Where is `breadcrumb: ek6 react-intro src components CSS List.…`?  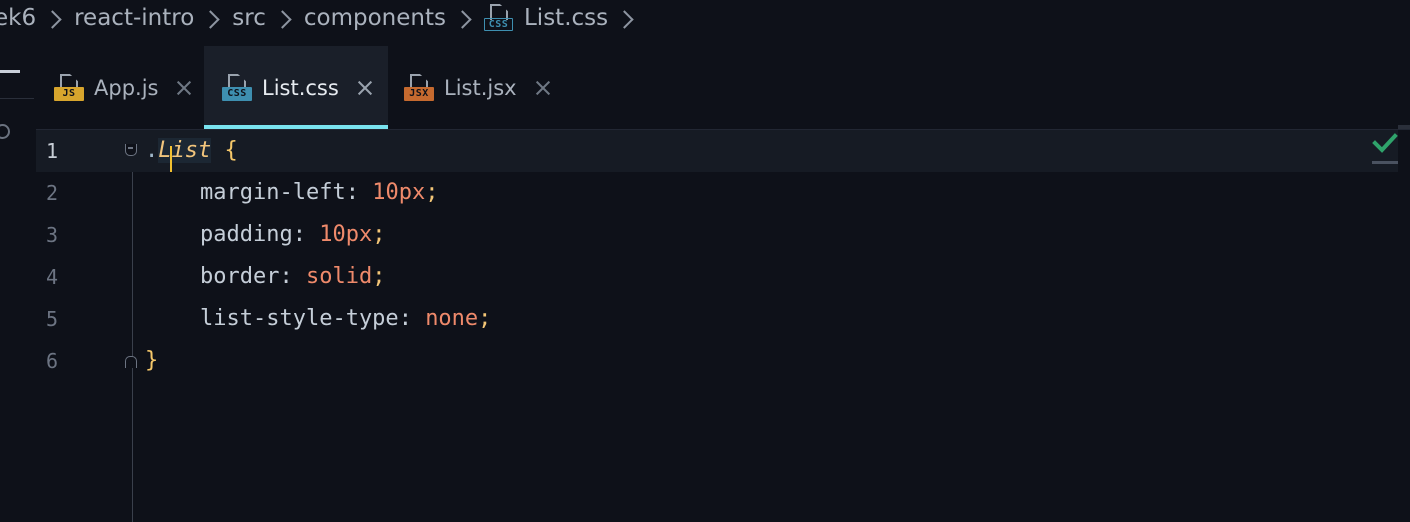 breadcrumb: ek6 react-intro src components CSS List.… is located at coordinates (705, 18).